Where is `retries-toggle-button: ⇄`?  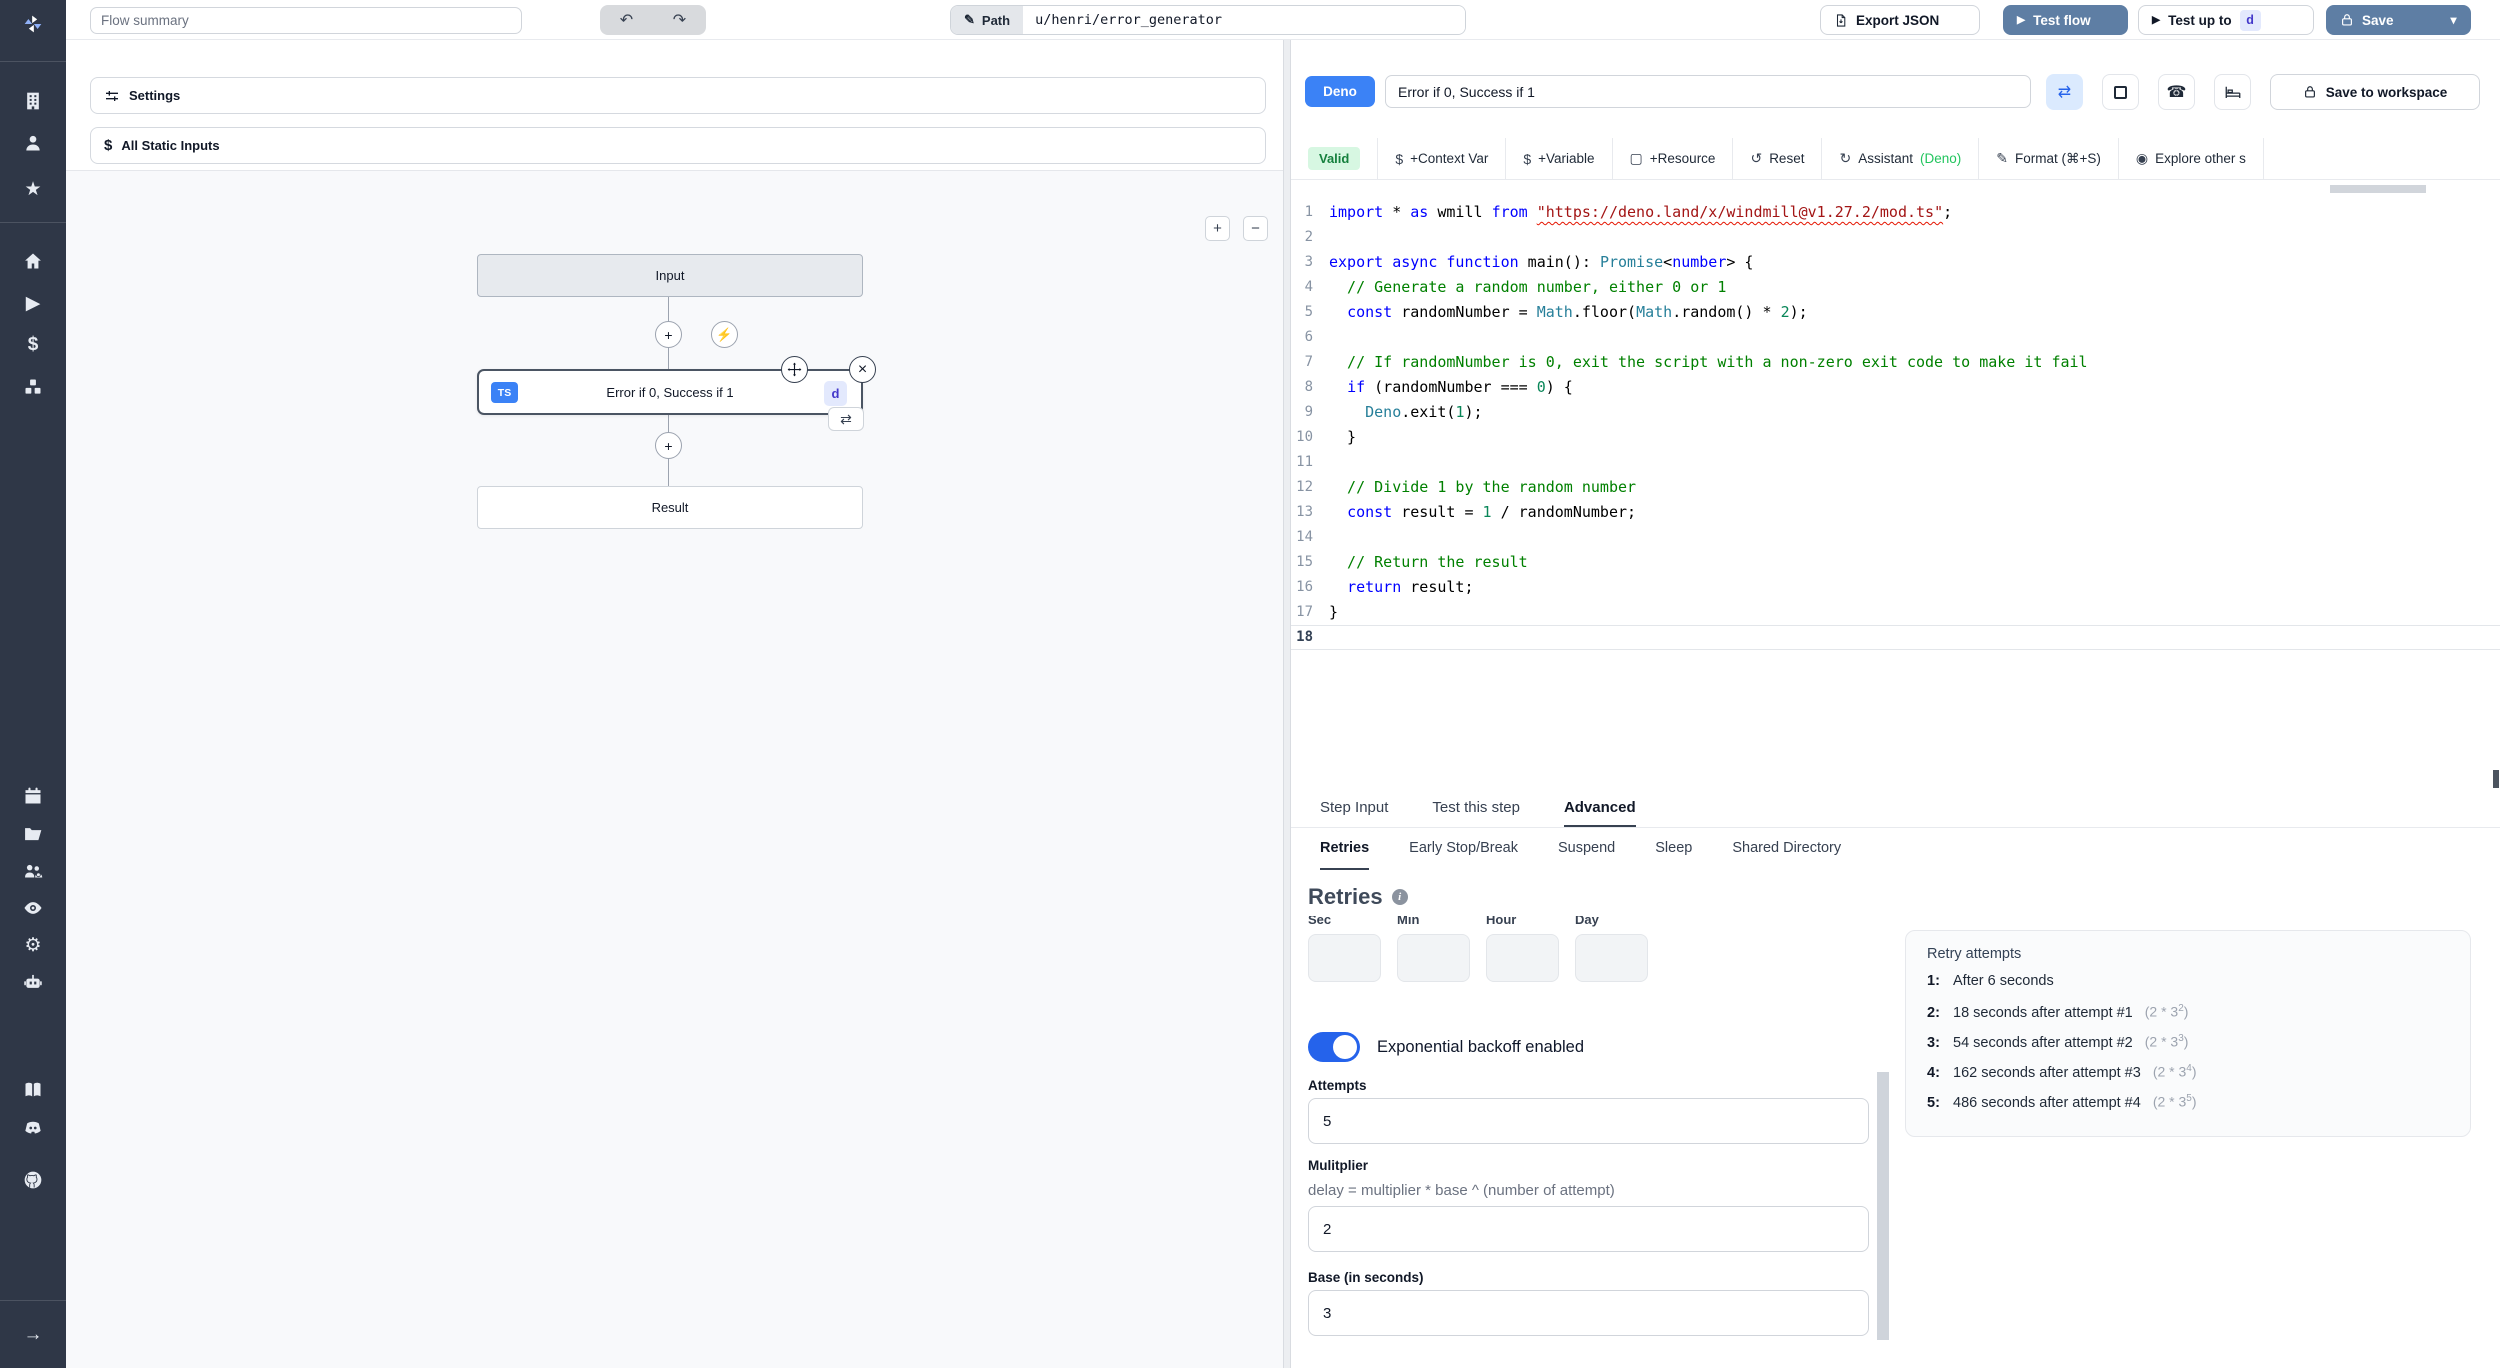 retries-toggle-button: ⇄ is located at coordinates (2064, 92).